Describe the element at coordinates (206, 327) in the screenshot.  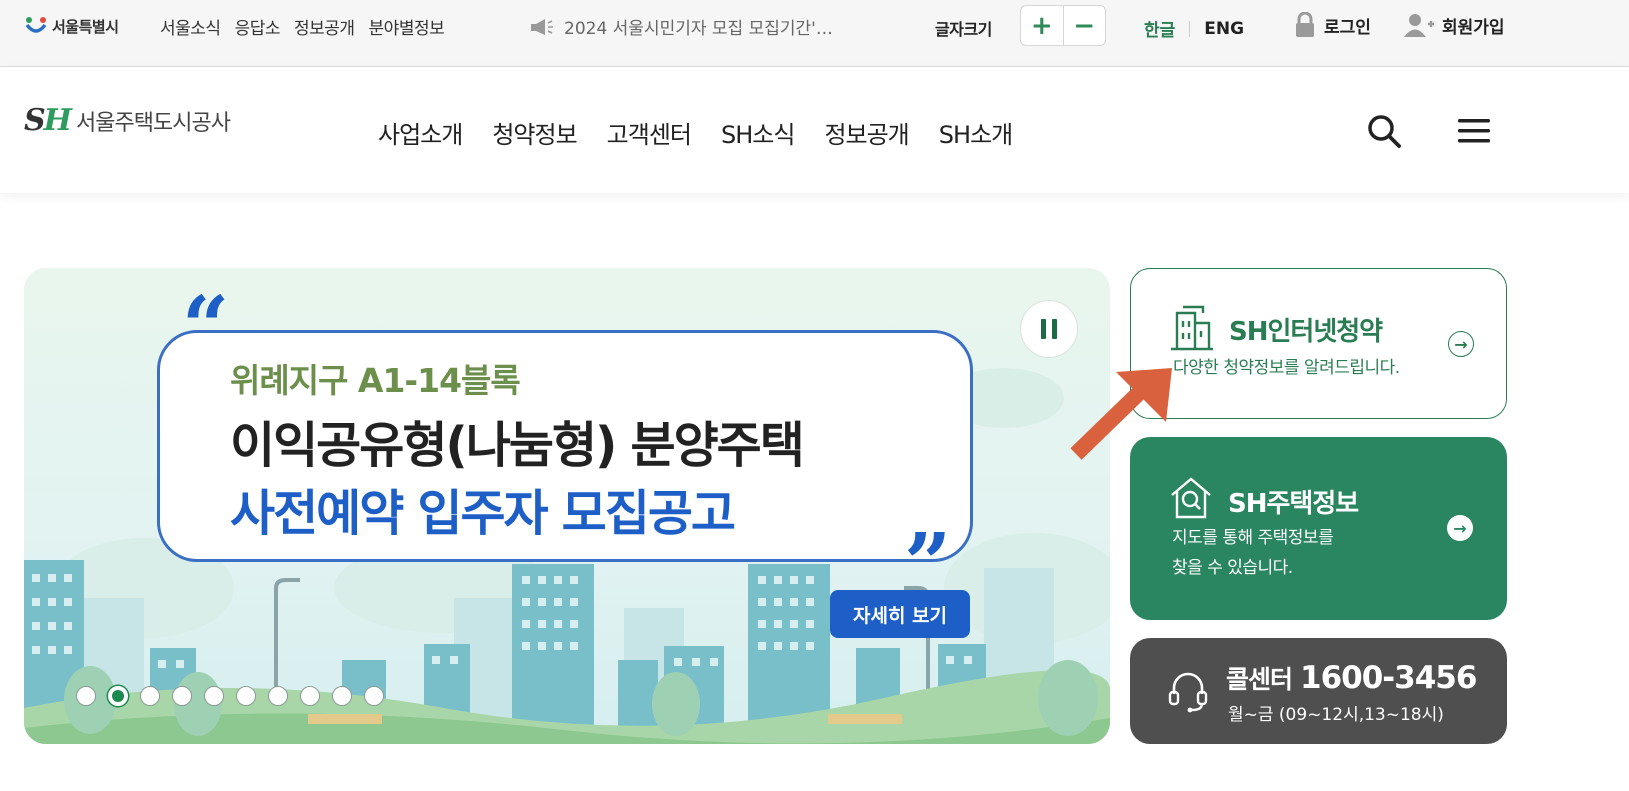
I see `quote-open-icon: “` at that location.